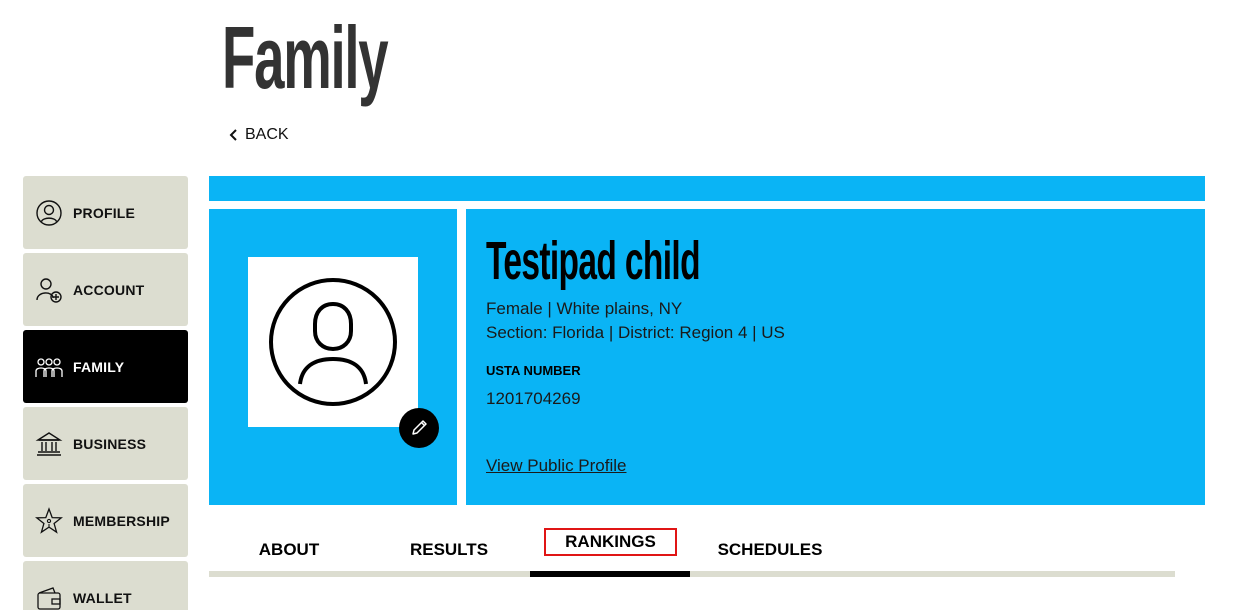  I want to click on sidebar-item-wallet: WALLET, so click(105, 585).